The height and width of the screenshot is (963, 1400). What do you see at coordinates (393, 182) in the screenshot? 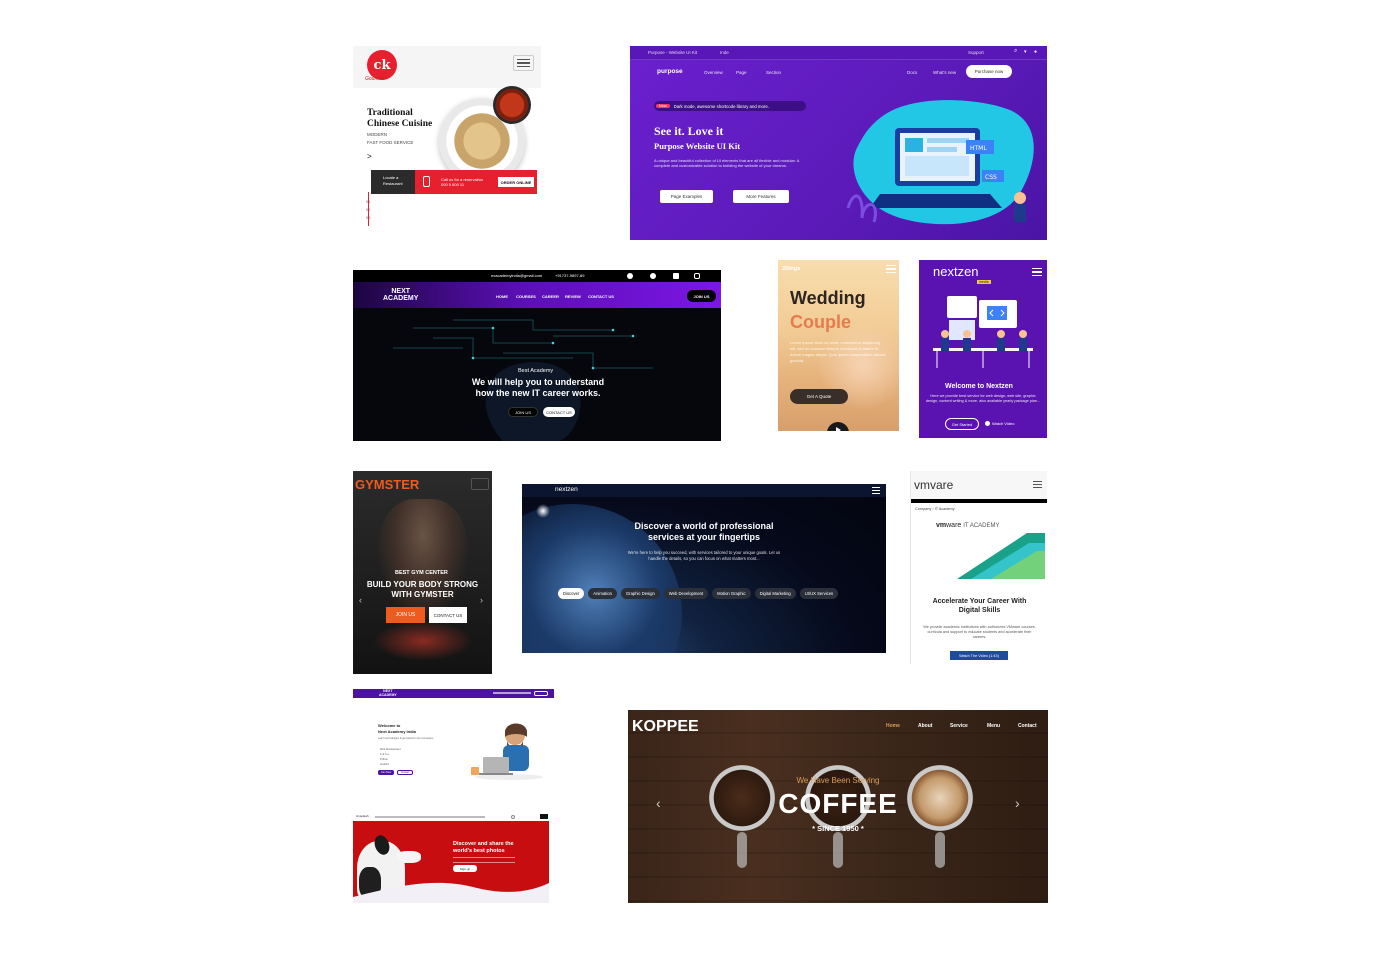
I see `locate-restaurant-button: Locate a Restaurant` at bounding box center [393, 182].